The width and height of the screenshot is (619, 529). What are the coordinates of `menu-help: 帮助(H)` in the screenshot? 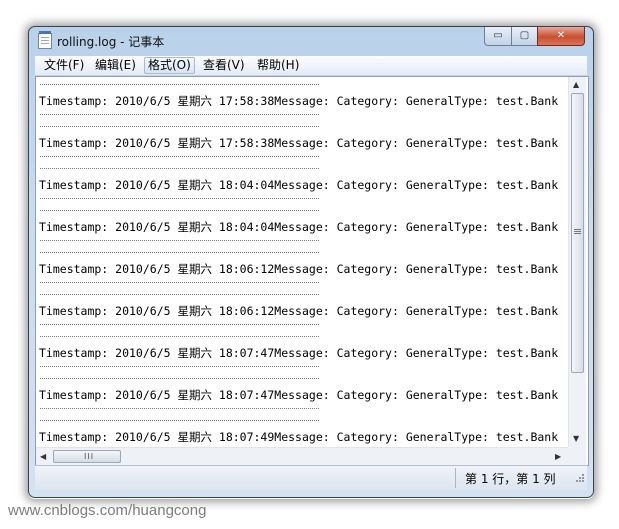 It's located at (278, 65).